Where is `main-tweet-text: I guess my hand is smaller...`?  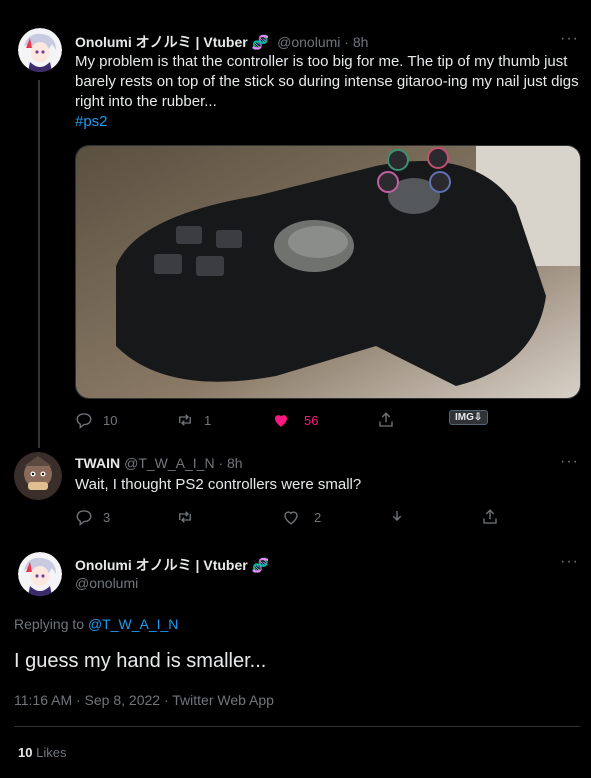
main-tweet-text: I guess my hand is smaller... is located at coordinates (140, 661).